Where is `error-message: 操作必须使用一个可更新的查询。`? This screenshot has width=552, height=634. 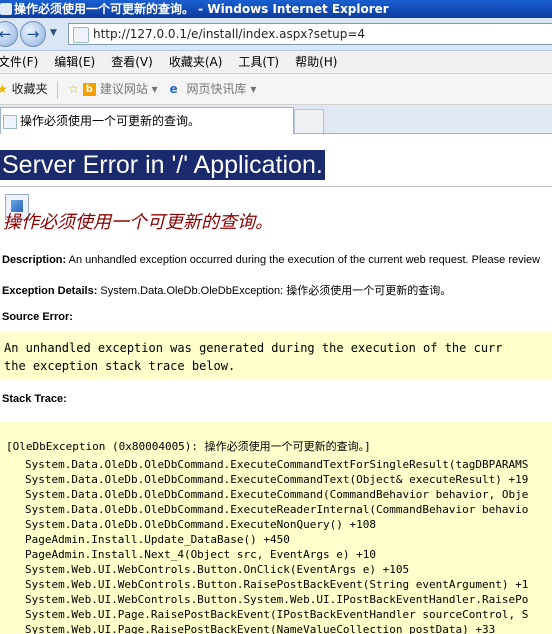 error-message: 操作必须使用一个可更新的查询。 is located at coordinates (138, 222).